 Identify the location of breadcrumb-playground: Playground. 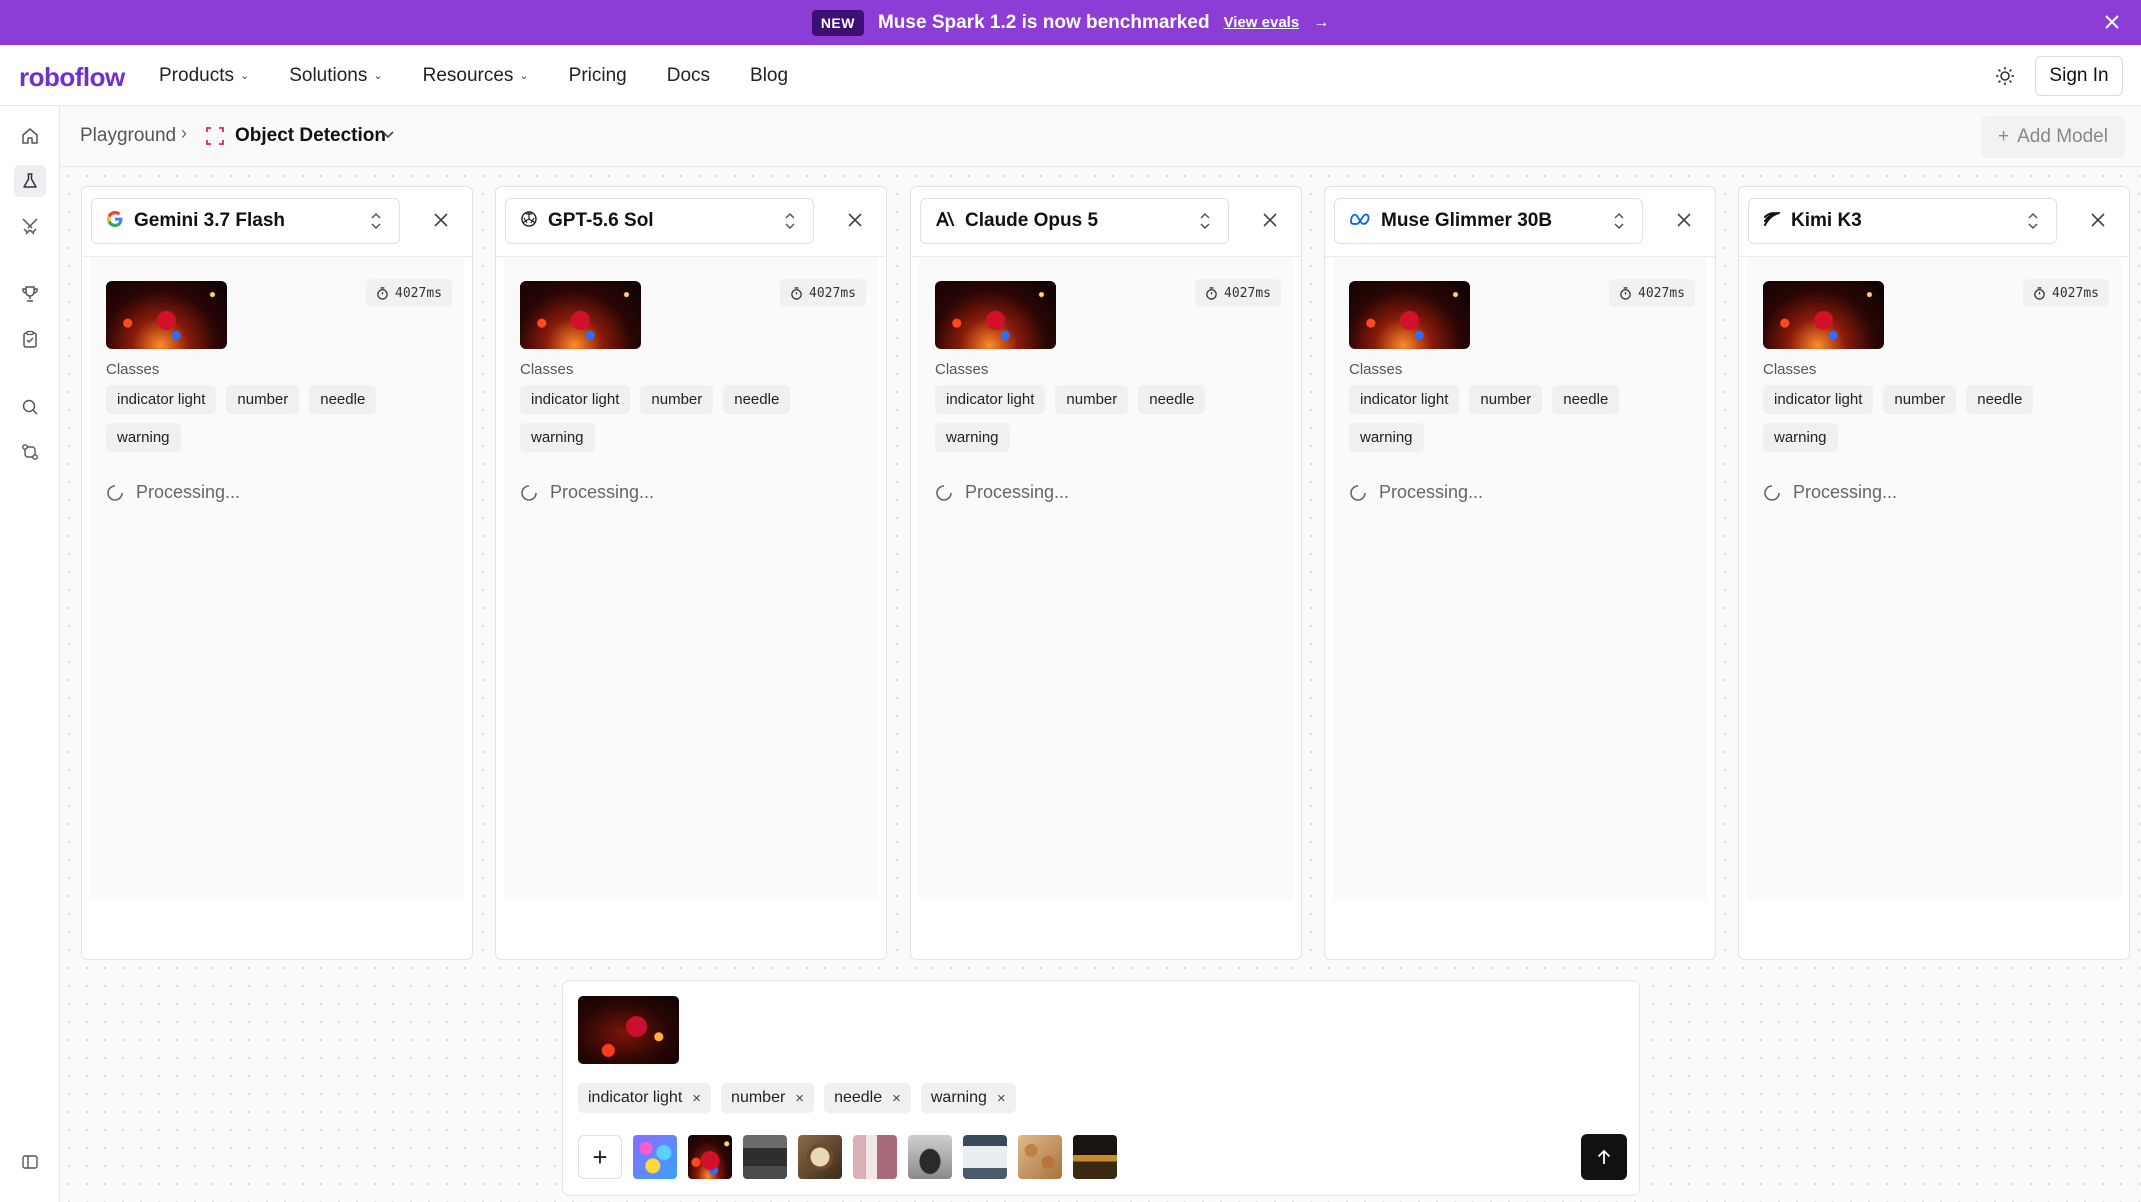
(128, 136).